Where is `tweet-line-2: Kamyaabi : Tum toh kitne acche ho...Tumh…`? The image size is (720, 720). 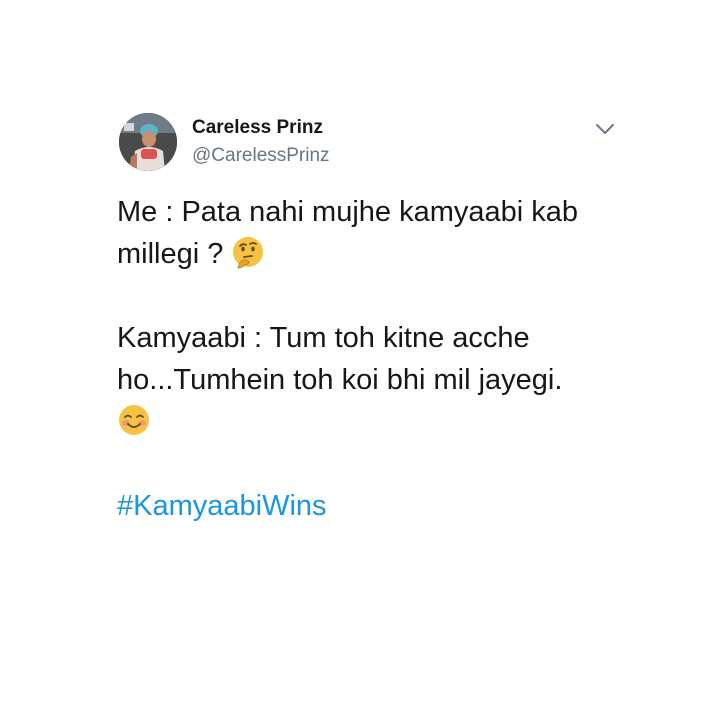 tweet-line-2: Kamyaabi : Tum toh kitne acche ho...Tumh… is located at coordinates (340, 359).